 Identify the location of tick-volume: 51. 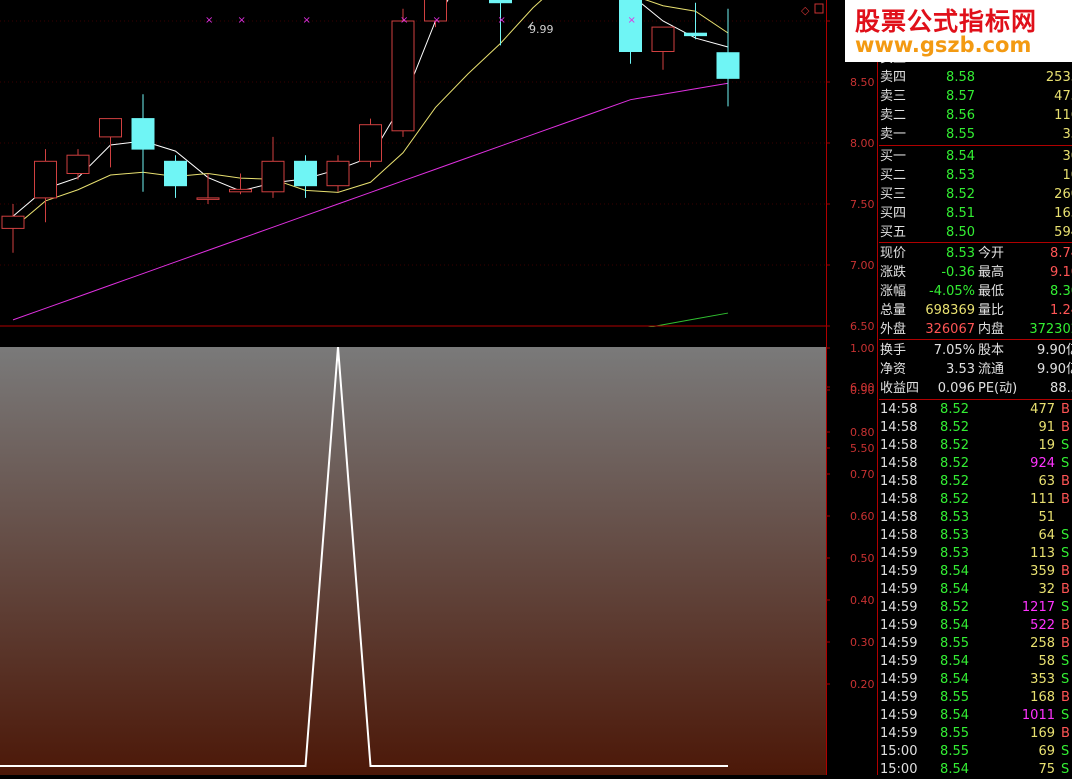
(1046, 517).